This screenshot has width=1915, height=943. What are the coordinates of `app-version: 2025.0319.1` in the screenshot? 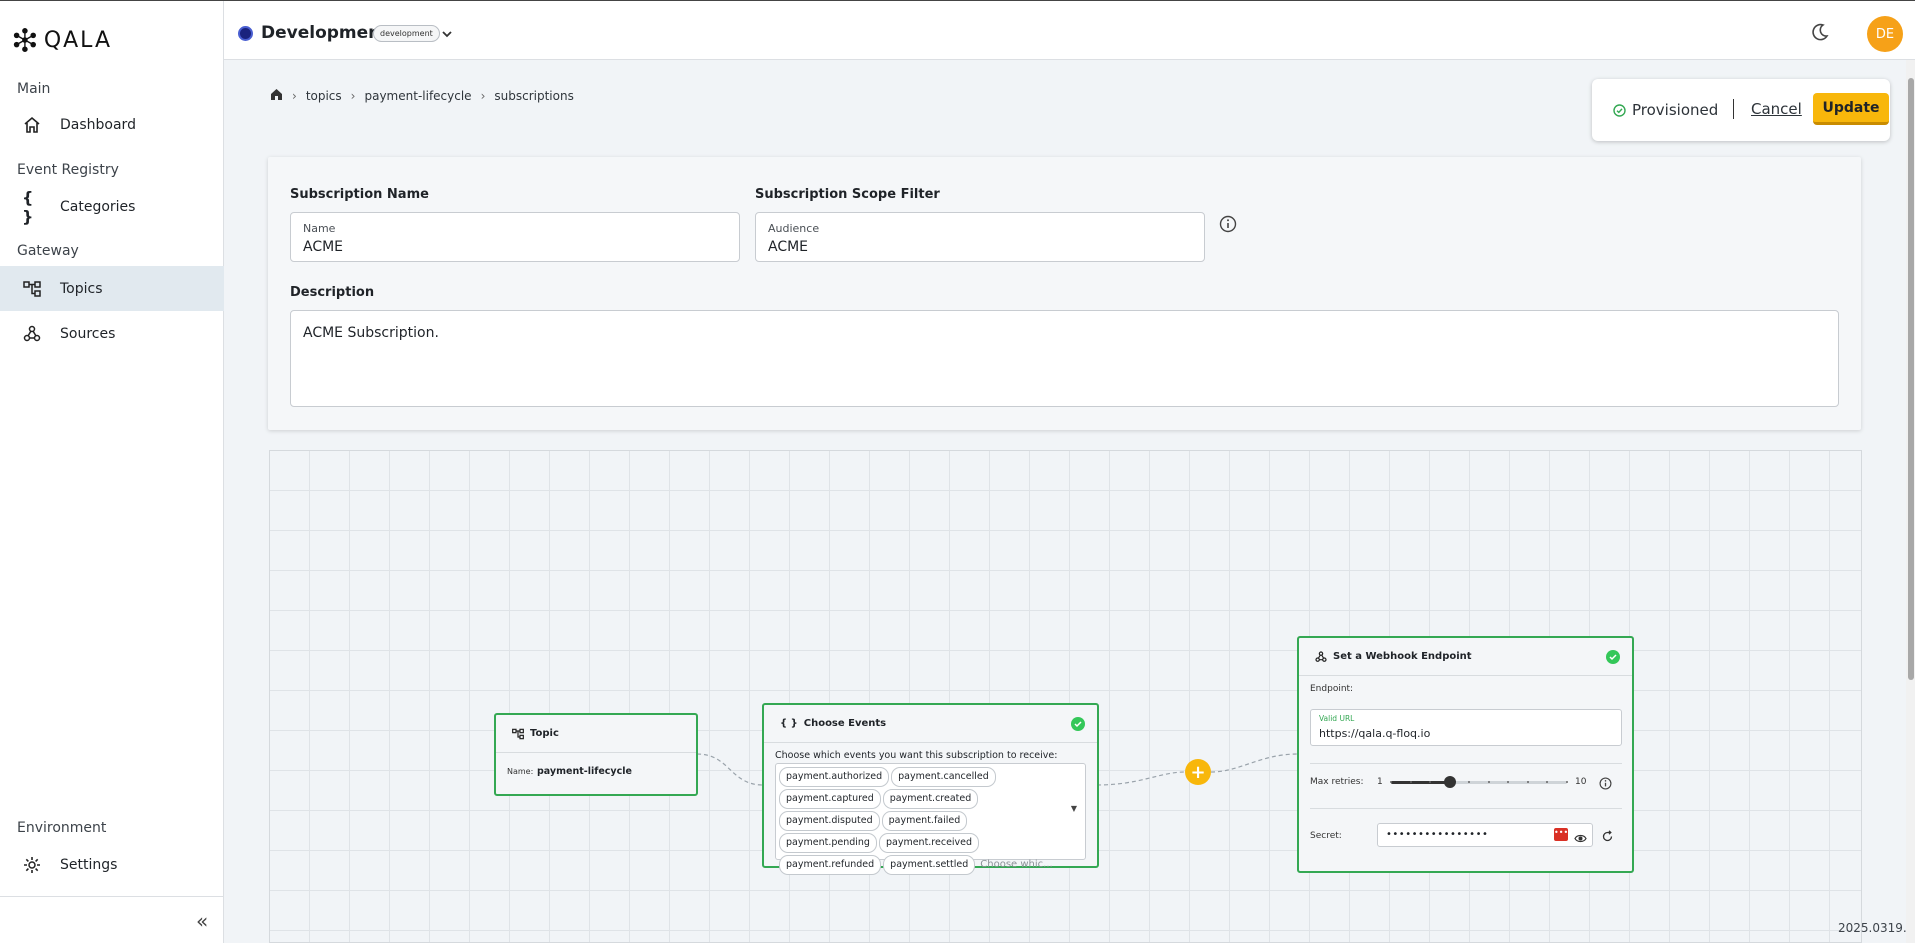 It's located at (1876, 928).